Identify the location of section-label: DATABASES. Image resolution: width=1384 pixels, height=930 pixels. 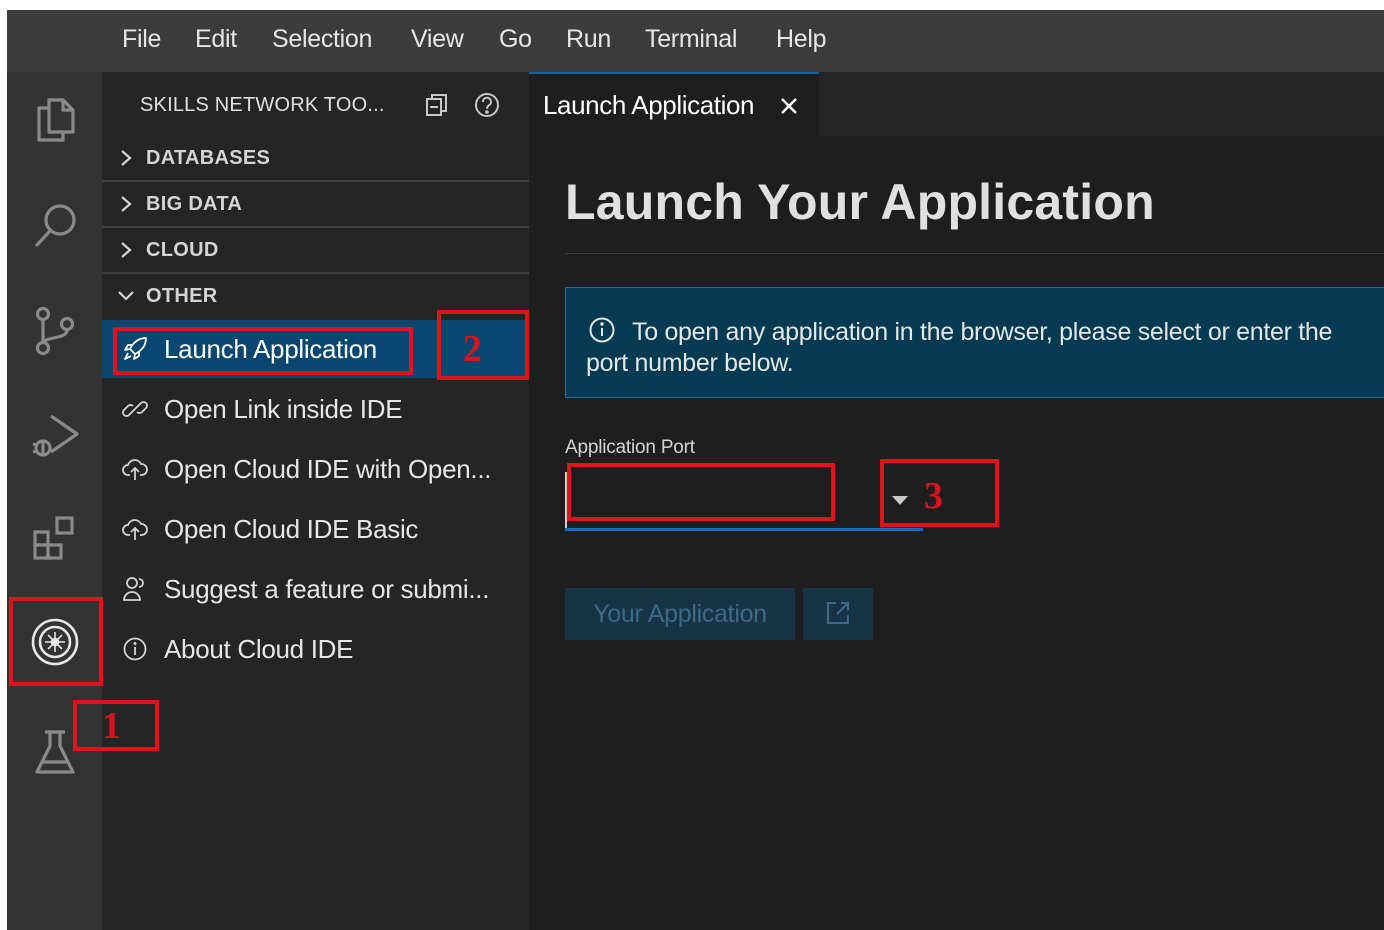
(208, 158).